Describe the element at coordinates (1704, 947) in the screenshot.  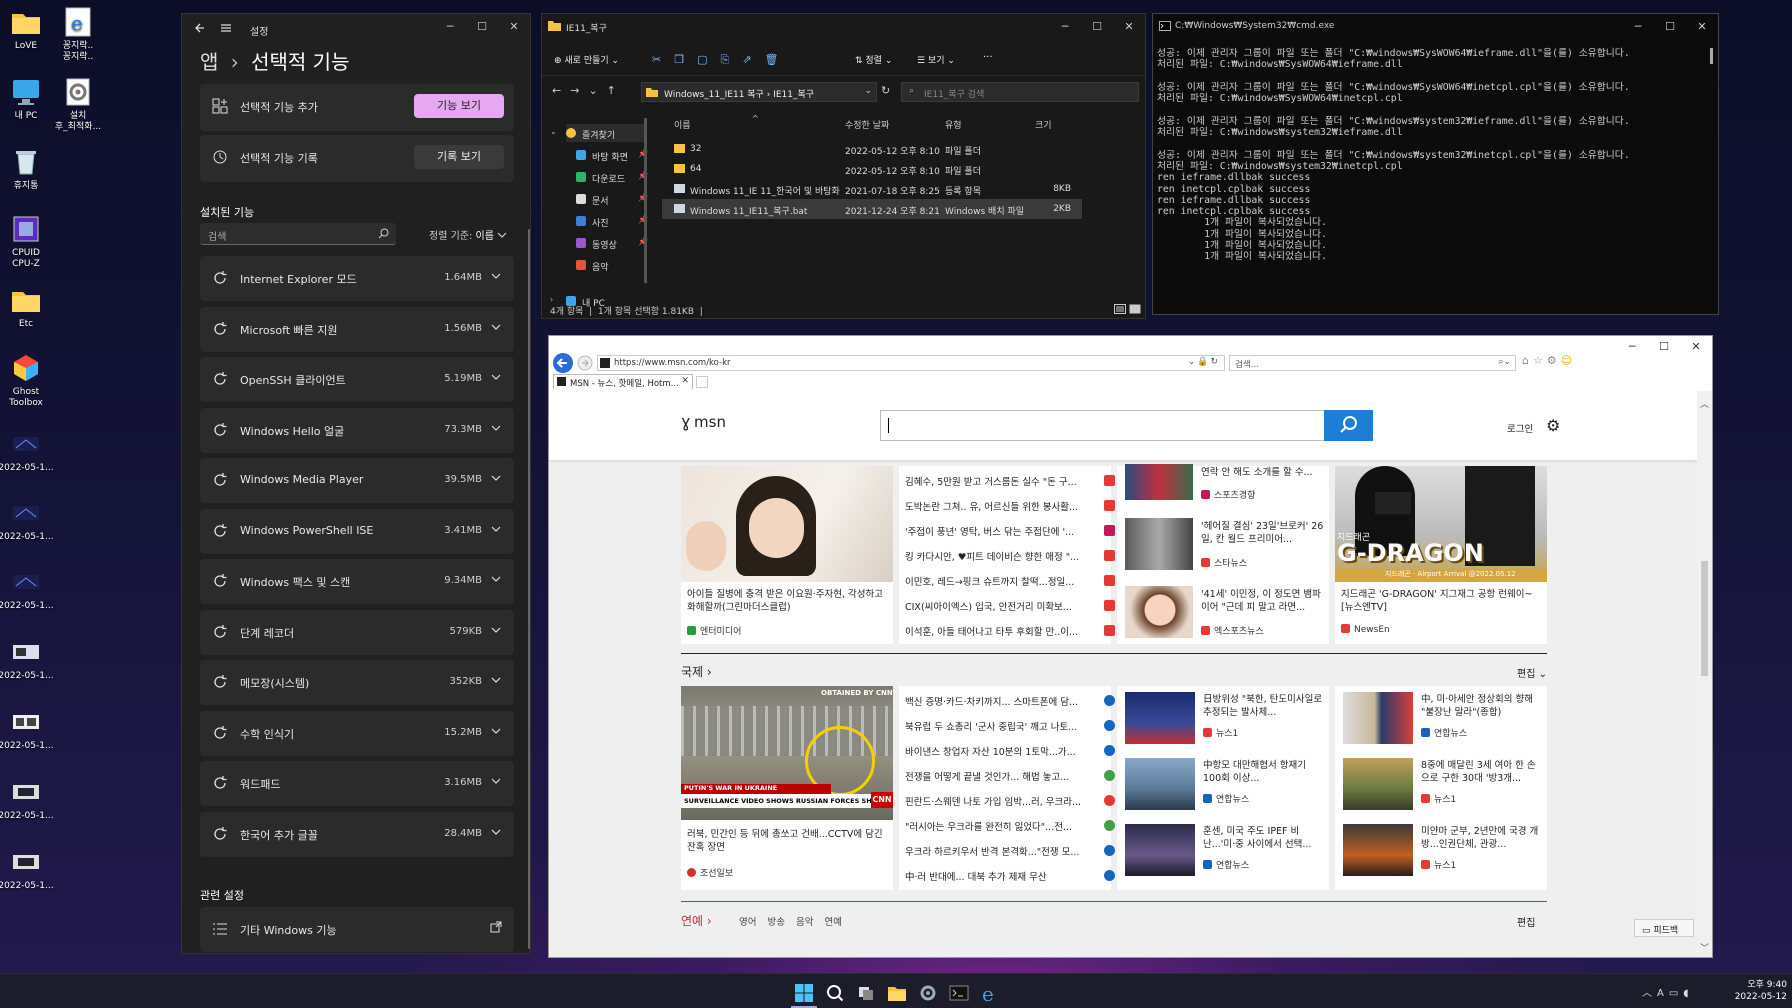
I see `scroll-down-icon: ﹀` at that location.